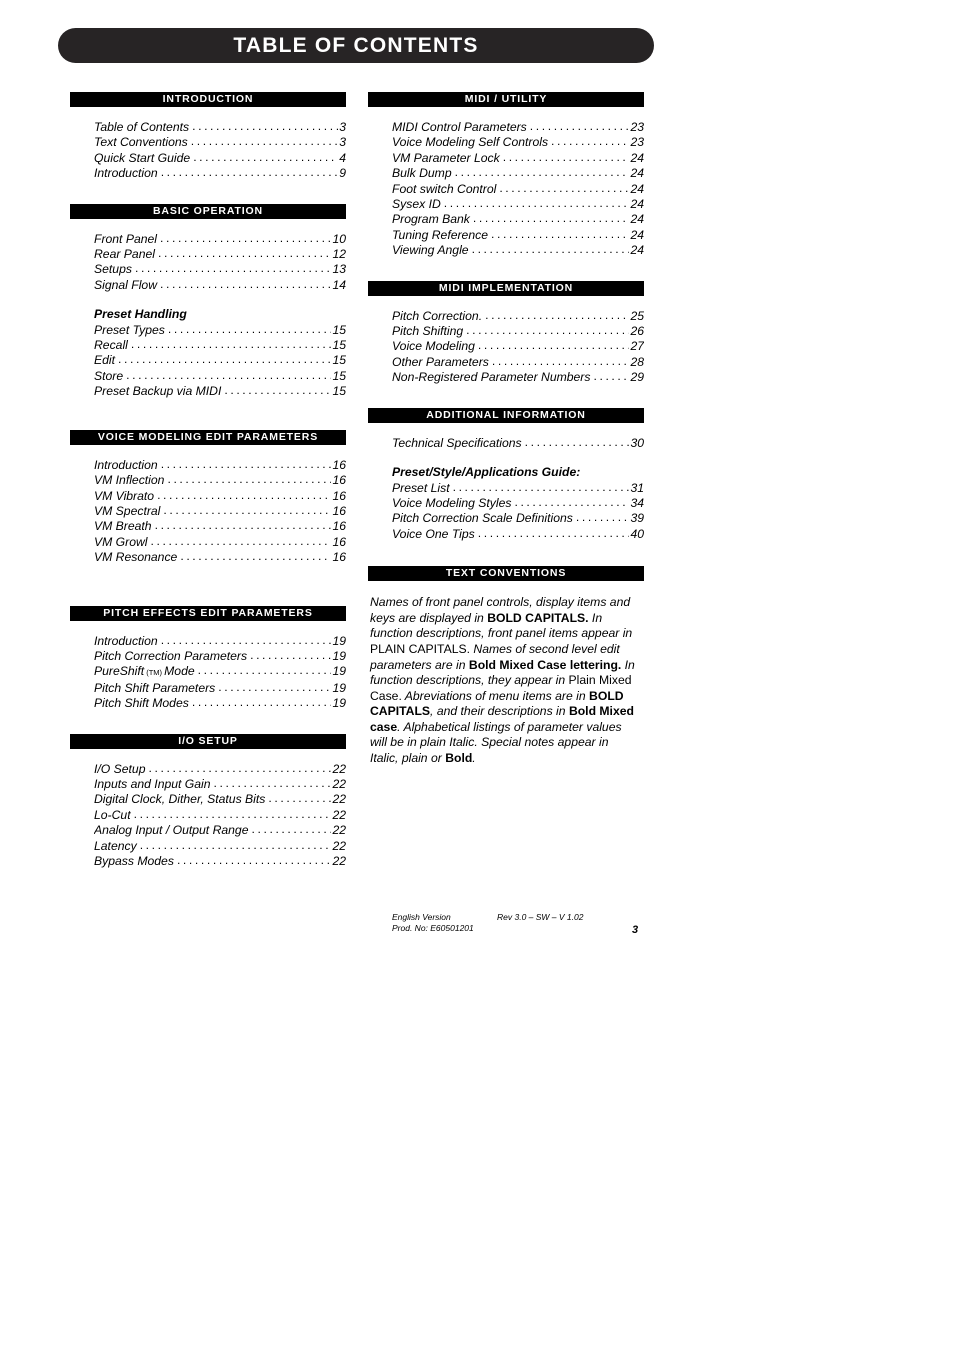 This screenshot has width=954, height=1351. I want to click on toc-entry-label: Voice One Tips, so click(433, 533).